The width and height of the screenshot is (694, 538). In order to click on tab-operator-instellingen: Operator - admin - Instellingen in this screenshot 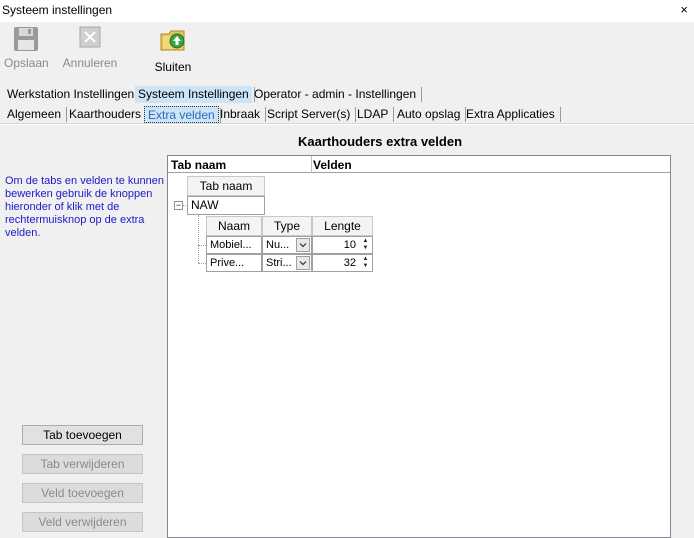, I will do `click(337, 94)`.